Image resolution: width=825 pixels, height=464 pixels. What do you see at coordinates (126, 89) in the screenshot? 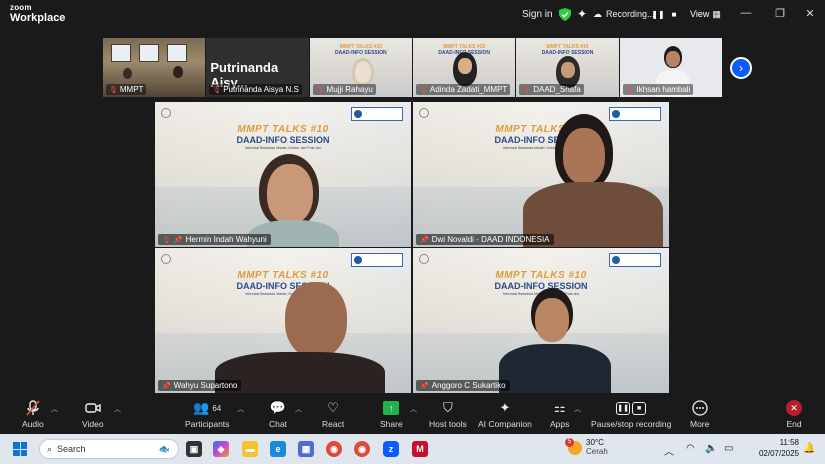
I see `participant-name: 🎙 MMPT` at bounding box center [126, 89].